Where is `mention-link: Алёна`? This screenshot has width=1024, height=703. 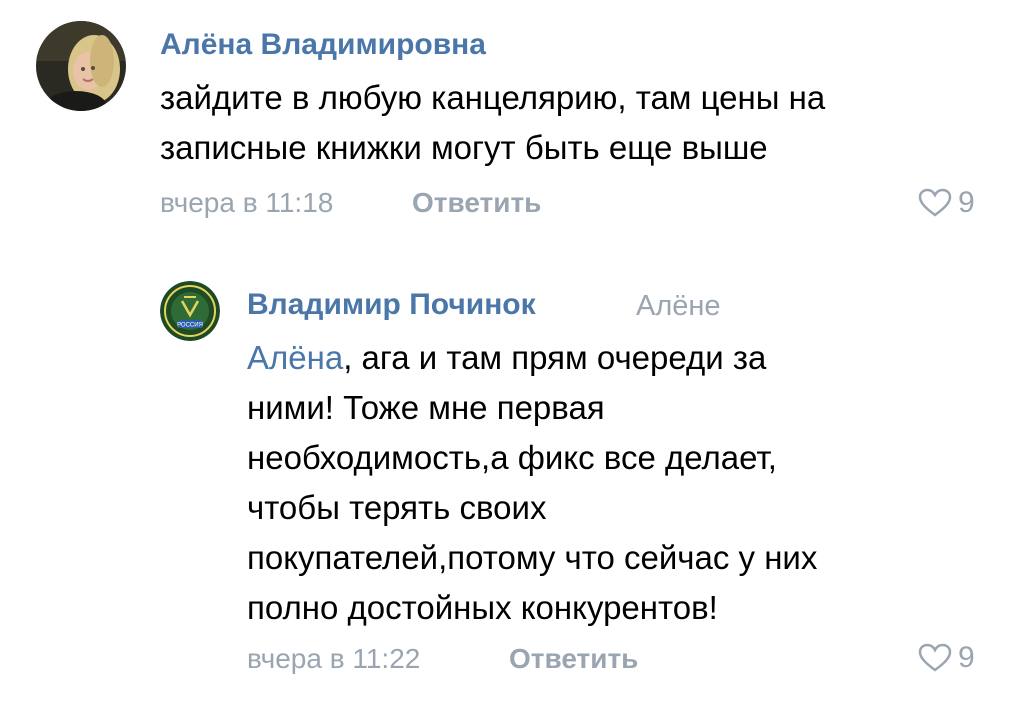 mention-link: Алёна is located at coordinates (295, 357).